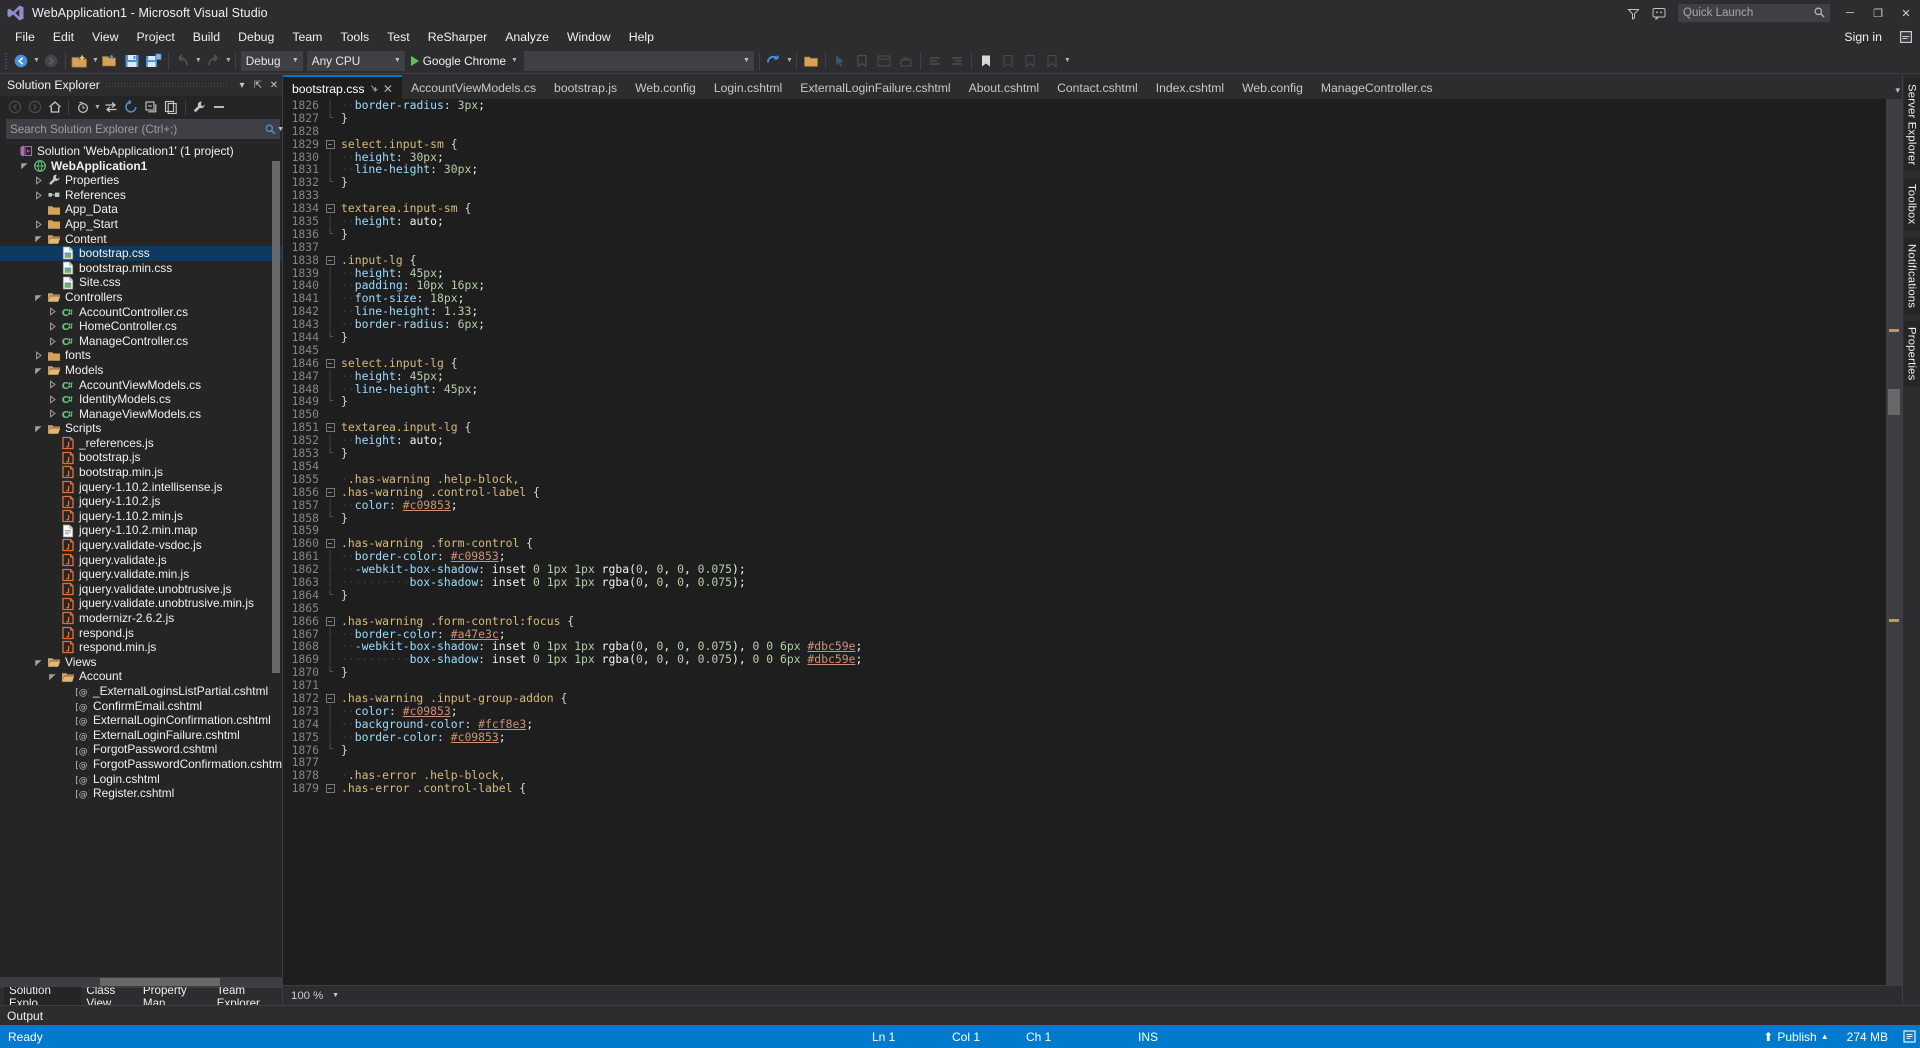  What do you see at coordinates (1084, 208) in the screenshot?
I see `code-line: 1834− textarea.input-sm {` at bounding box center [1084, 208].